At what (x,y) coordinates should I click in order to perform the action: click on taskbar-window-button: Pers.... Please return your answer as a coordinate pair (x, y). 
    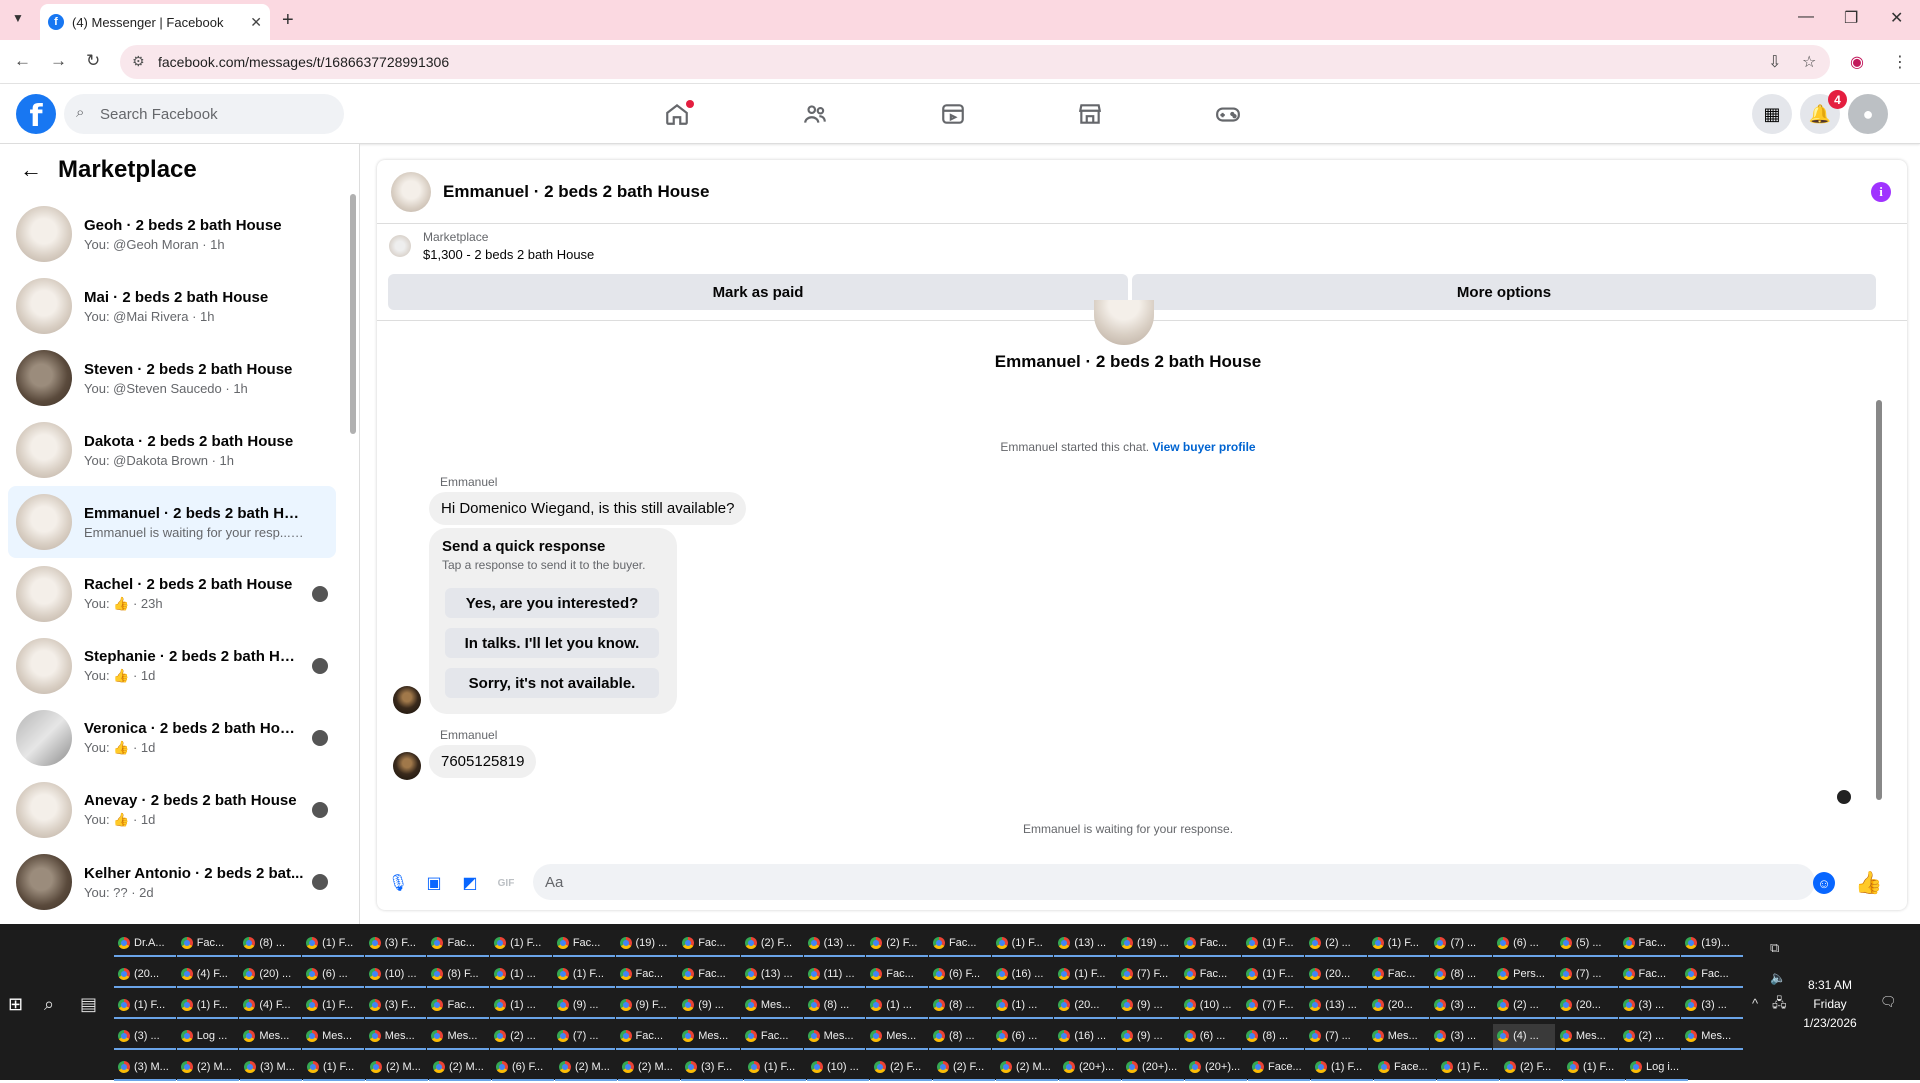
    Looking at the image, I should click on (1524, 975).